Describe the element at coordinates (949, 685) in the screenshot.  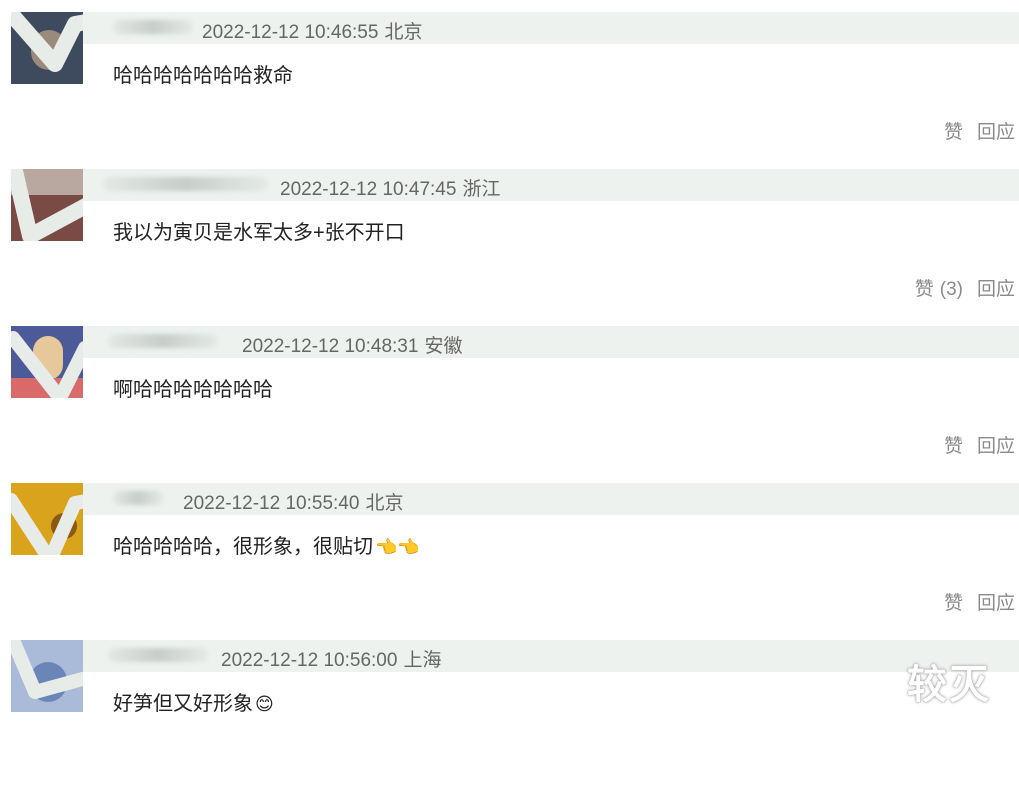
I see `watermark-text: 较灭` at that location.